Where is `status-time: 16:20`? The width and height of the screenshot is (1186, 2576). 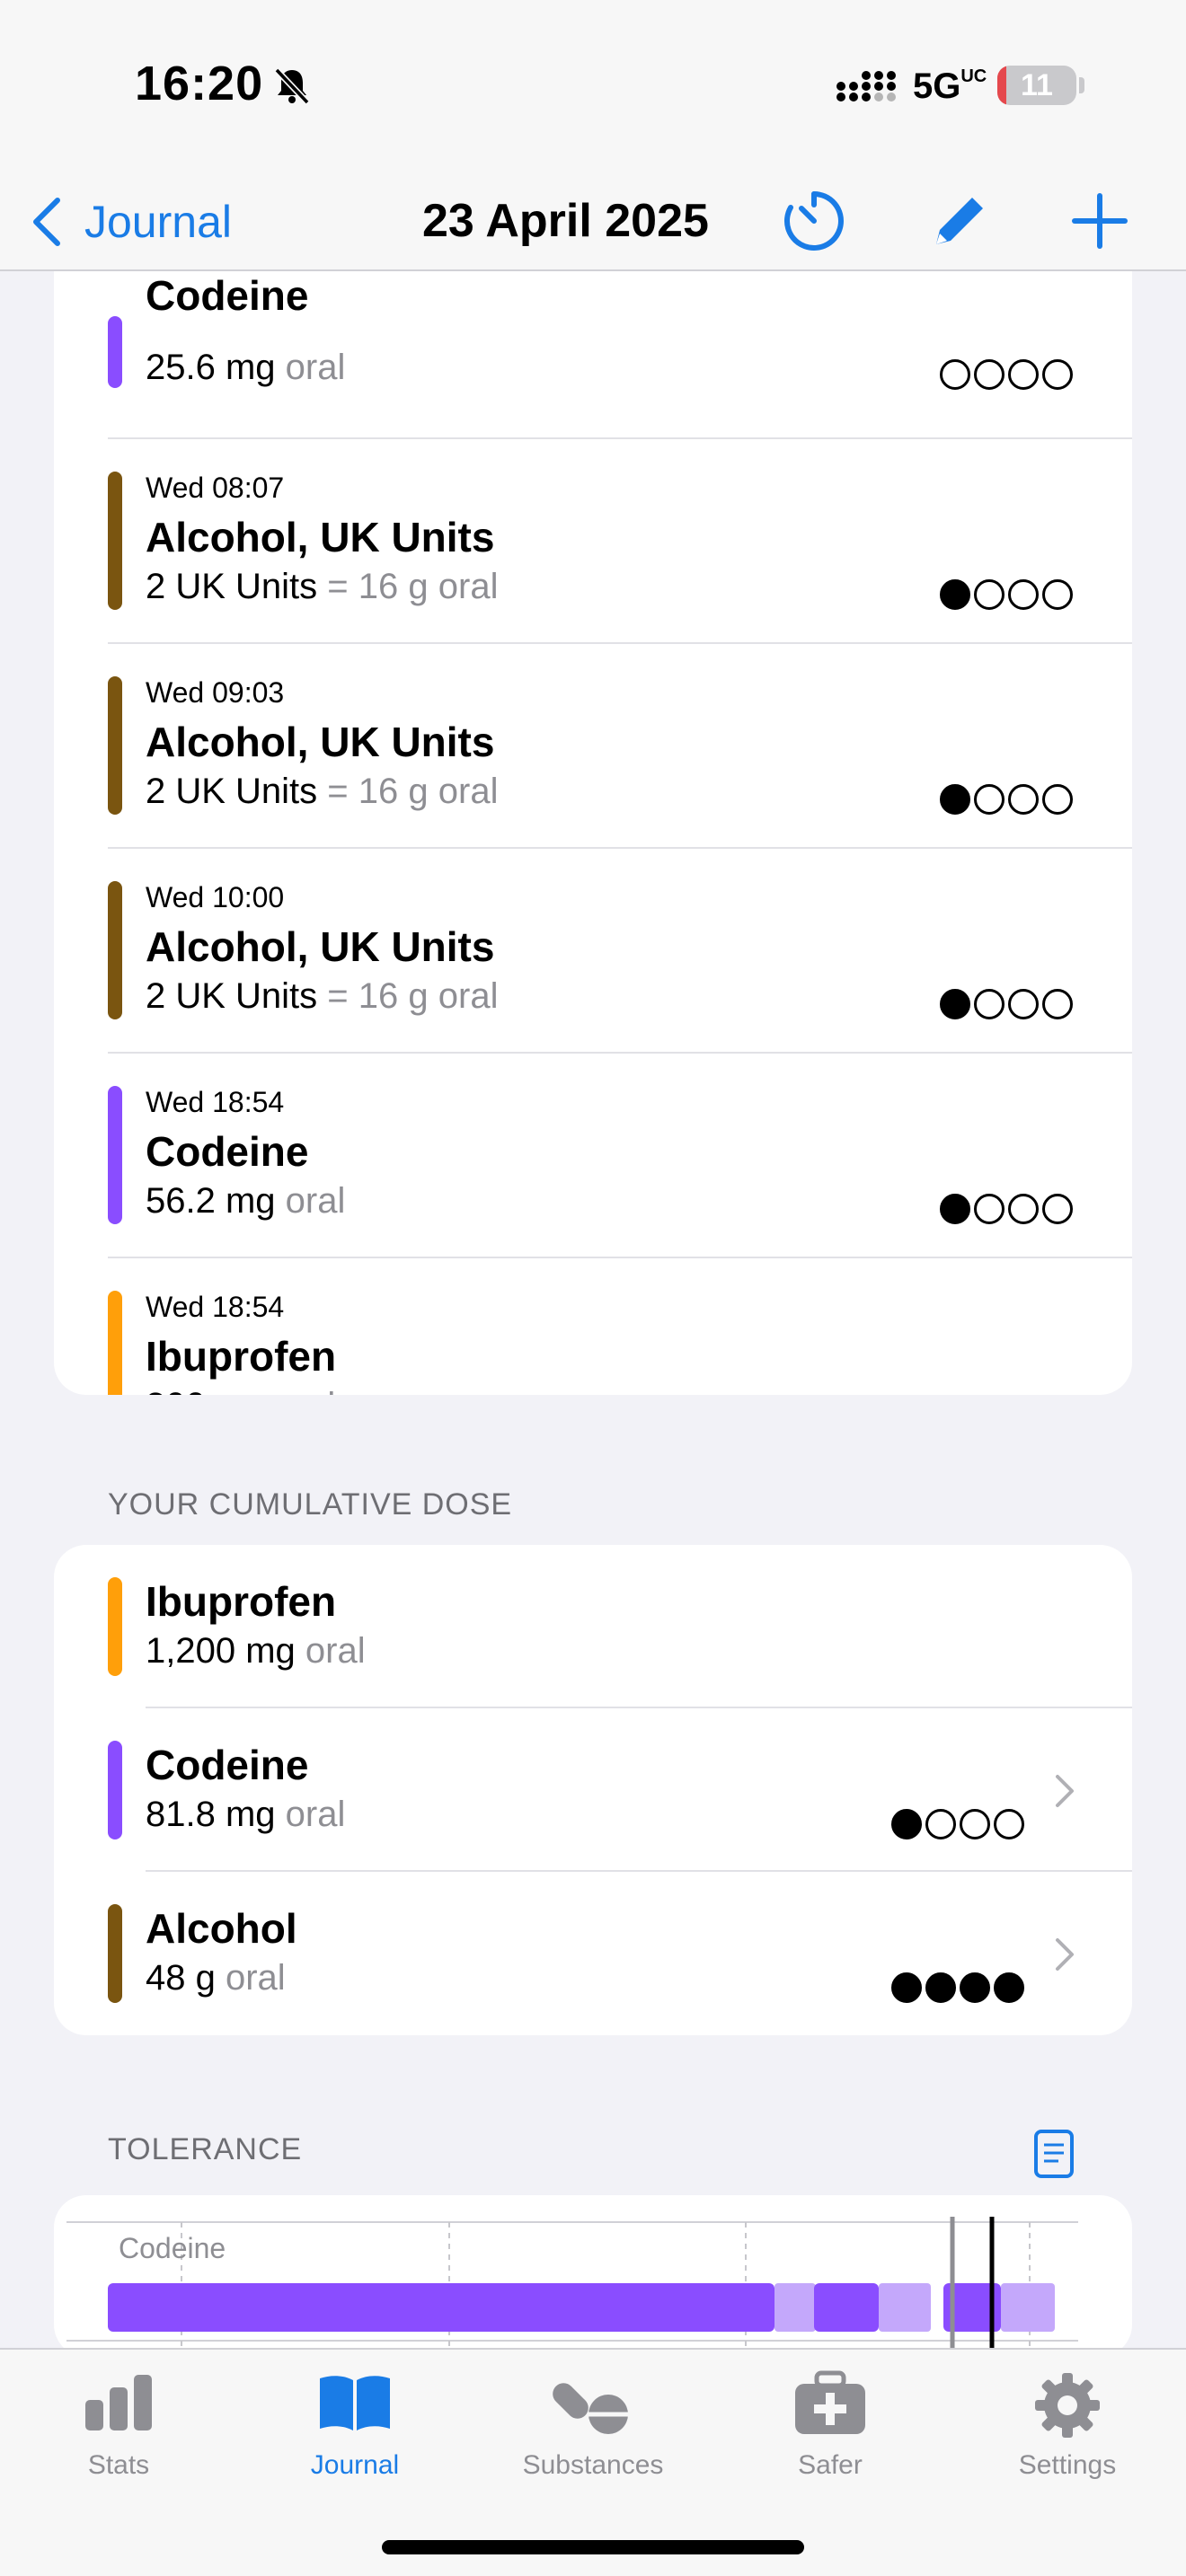 status-time: 16:20 is located at coordinates (199, 83).